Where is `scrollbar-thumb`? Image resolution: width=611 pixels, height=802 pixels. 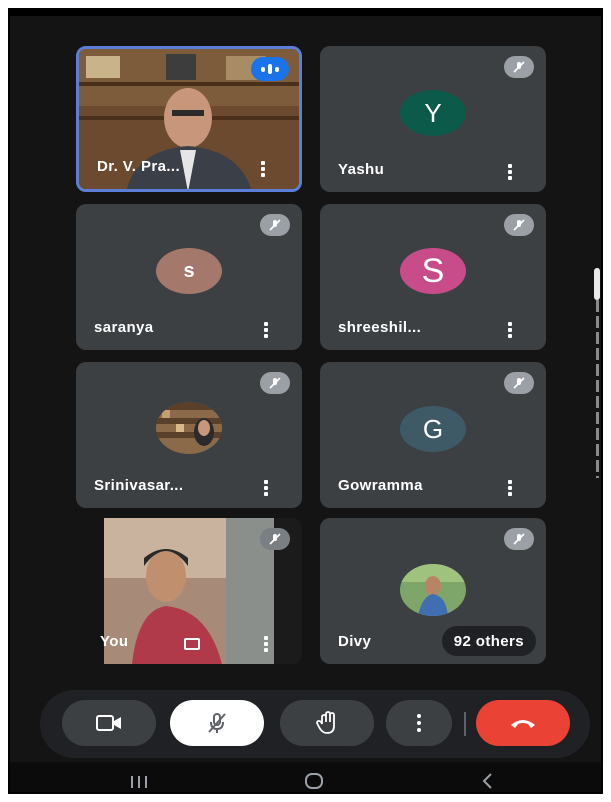
scrollbar-thumb is located at coordinates (597, 284).